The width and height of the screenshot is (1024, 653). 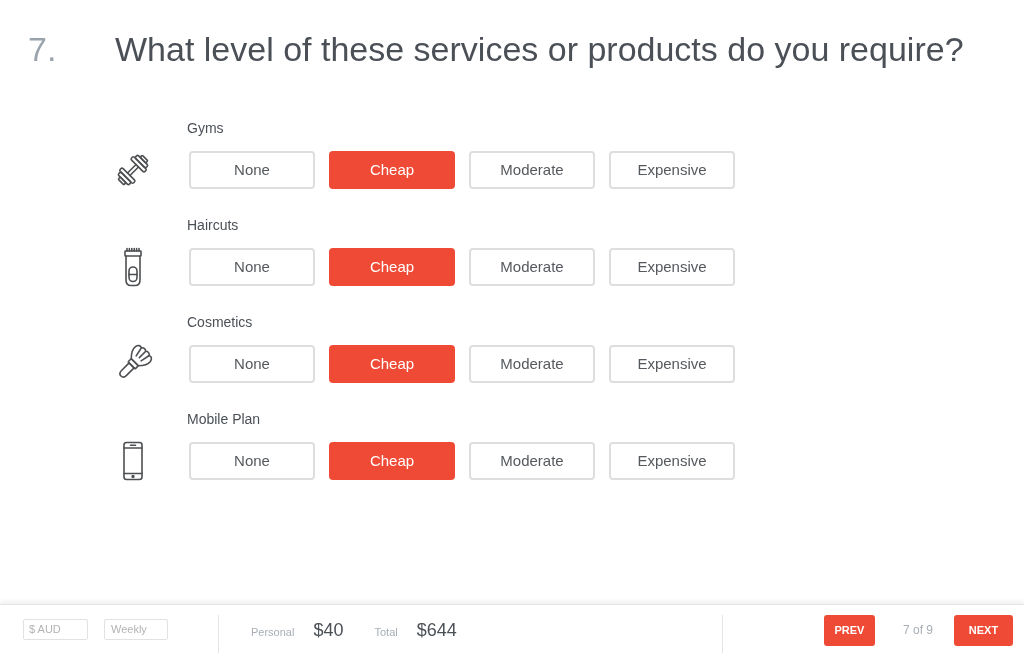 What do you see at coordinates (224, 419) in the screenshot?
I see `service-label: Mobile Plan` at bounding box center [224, 419].